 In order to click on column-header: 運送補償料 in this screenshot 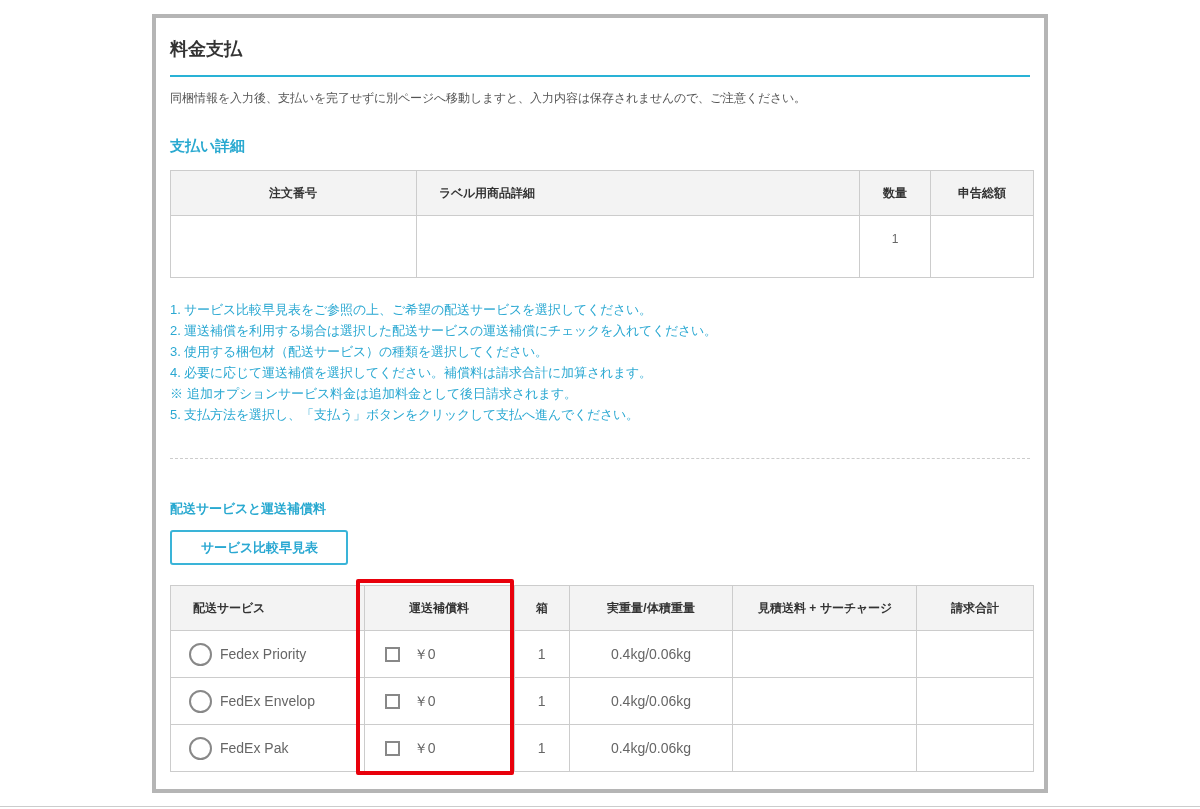, I will do `click(439, 608)`.